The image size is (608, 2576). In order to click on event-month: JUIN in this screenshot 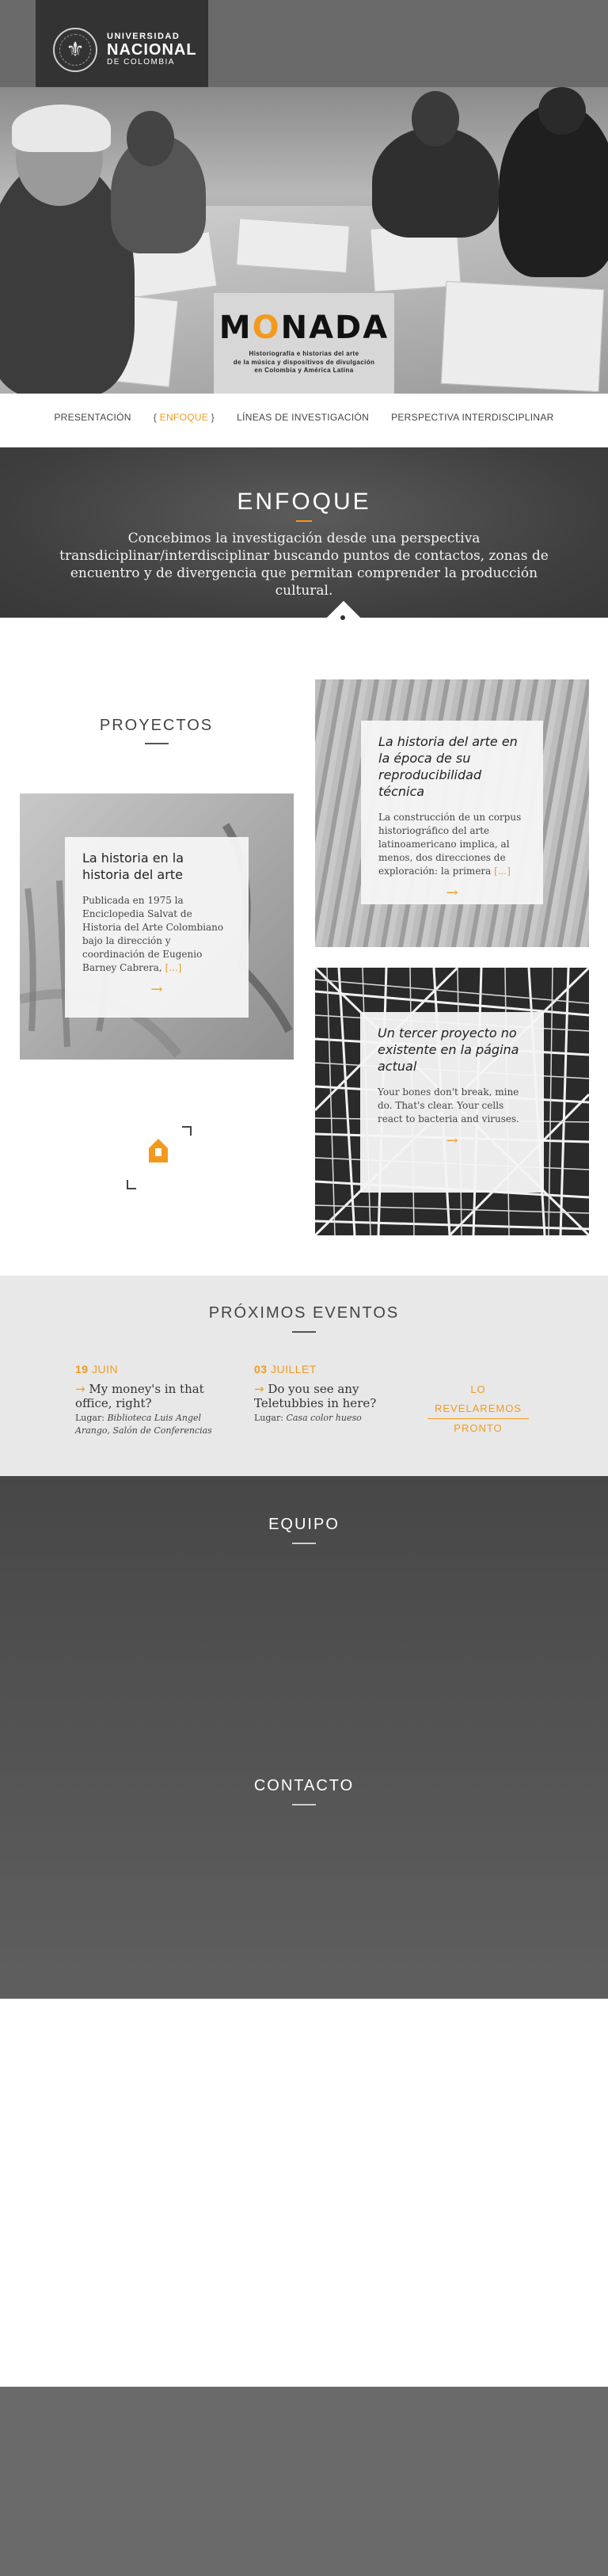, I will do `click(105, 1369)`.